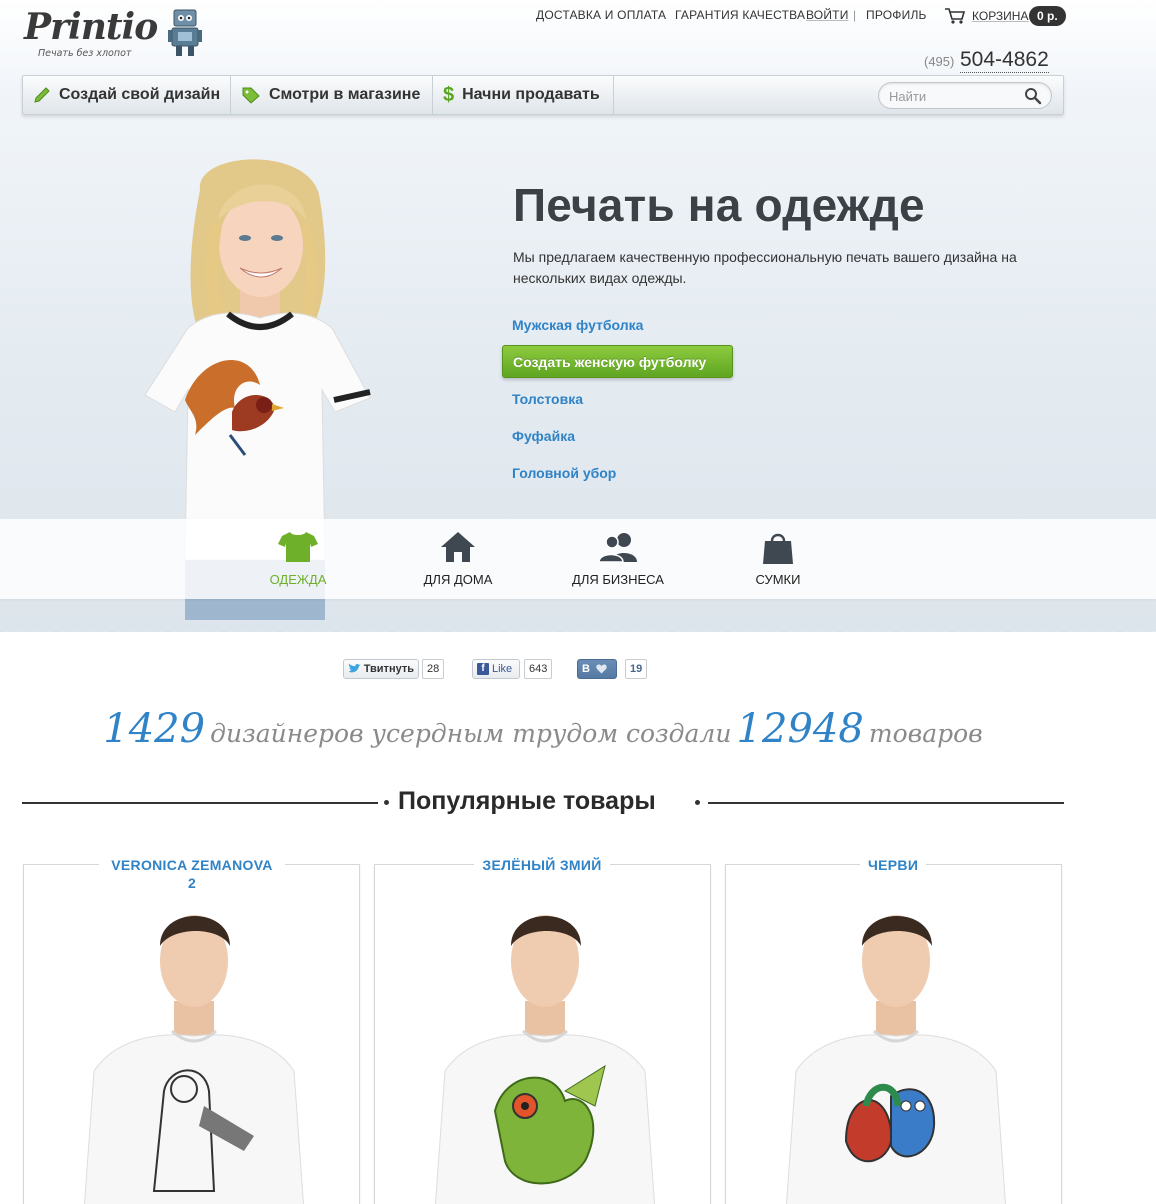 This screenshot has width=1156, height=1204. What do you see at coordinates (893, 865) in the screenshot?
I see `product-title-3: ЧЕРВИ` at bounding box center [893, 865].